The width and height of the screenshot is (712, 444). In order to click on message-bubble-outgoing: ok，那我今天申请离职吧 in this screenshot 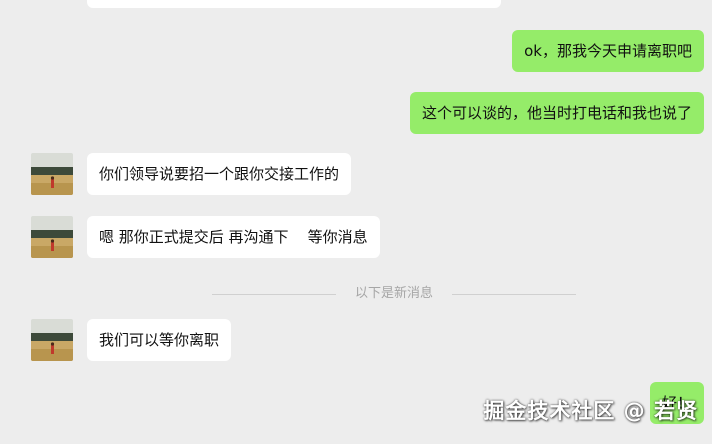, I will do `click(608, 51)`.